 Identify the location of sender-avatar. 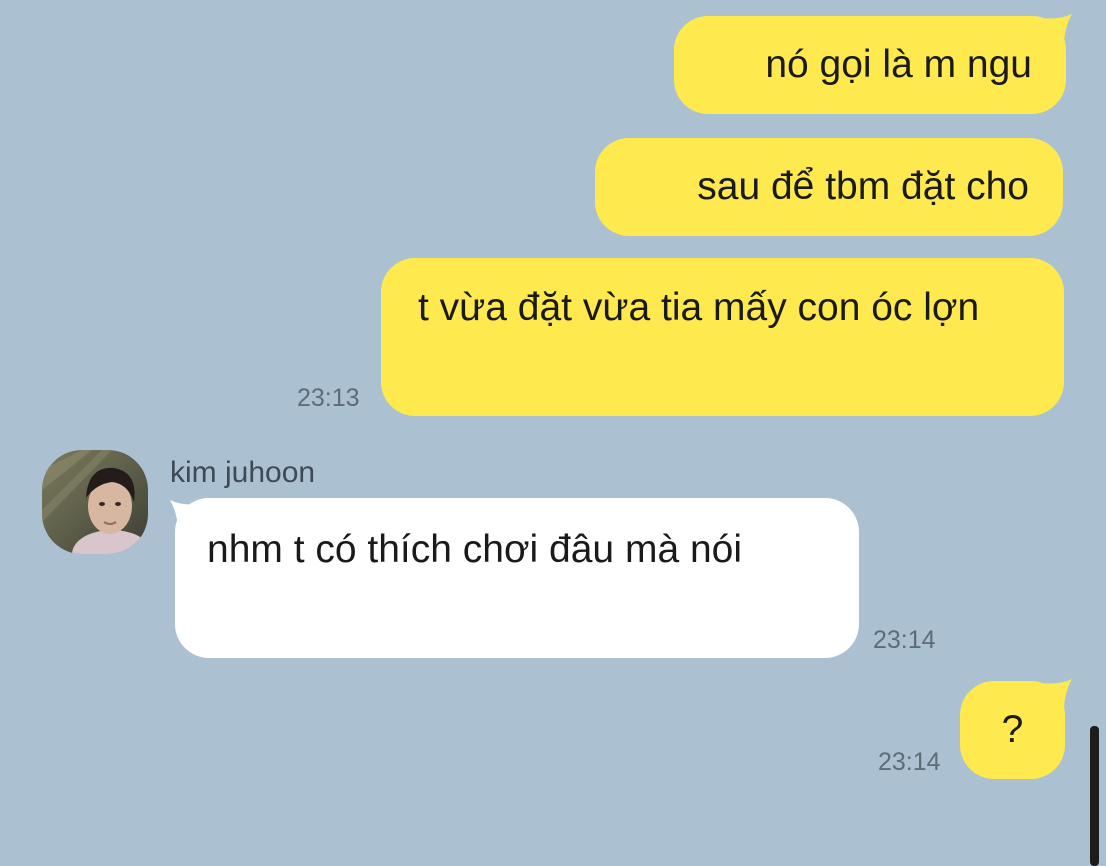
(95, 502).